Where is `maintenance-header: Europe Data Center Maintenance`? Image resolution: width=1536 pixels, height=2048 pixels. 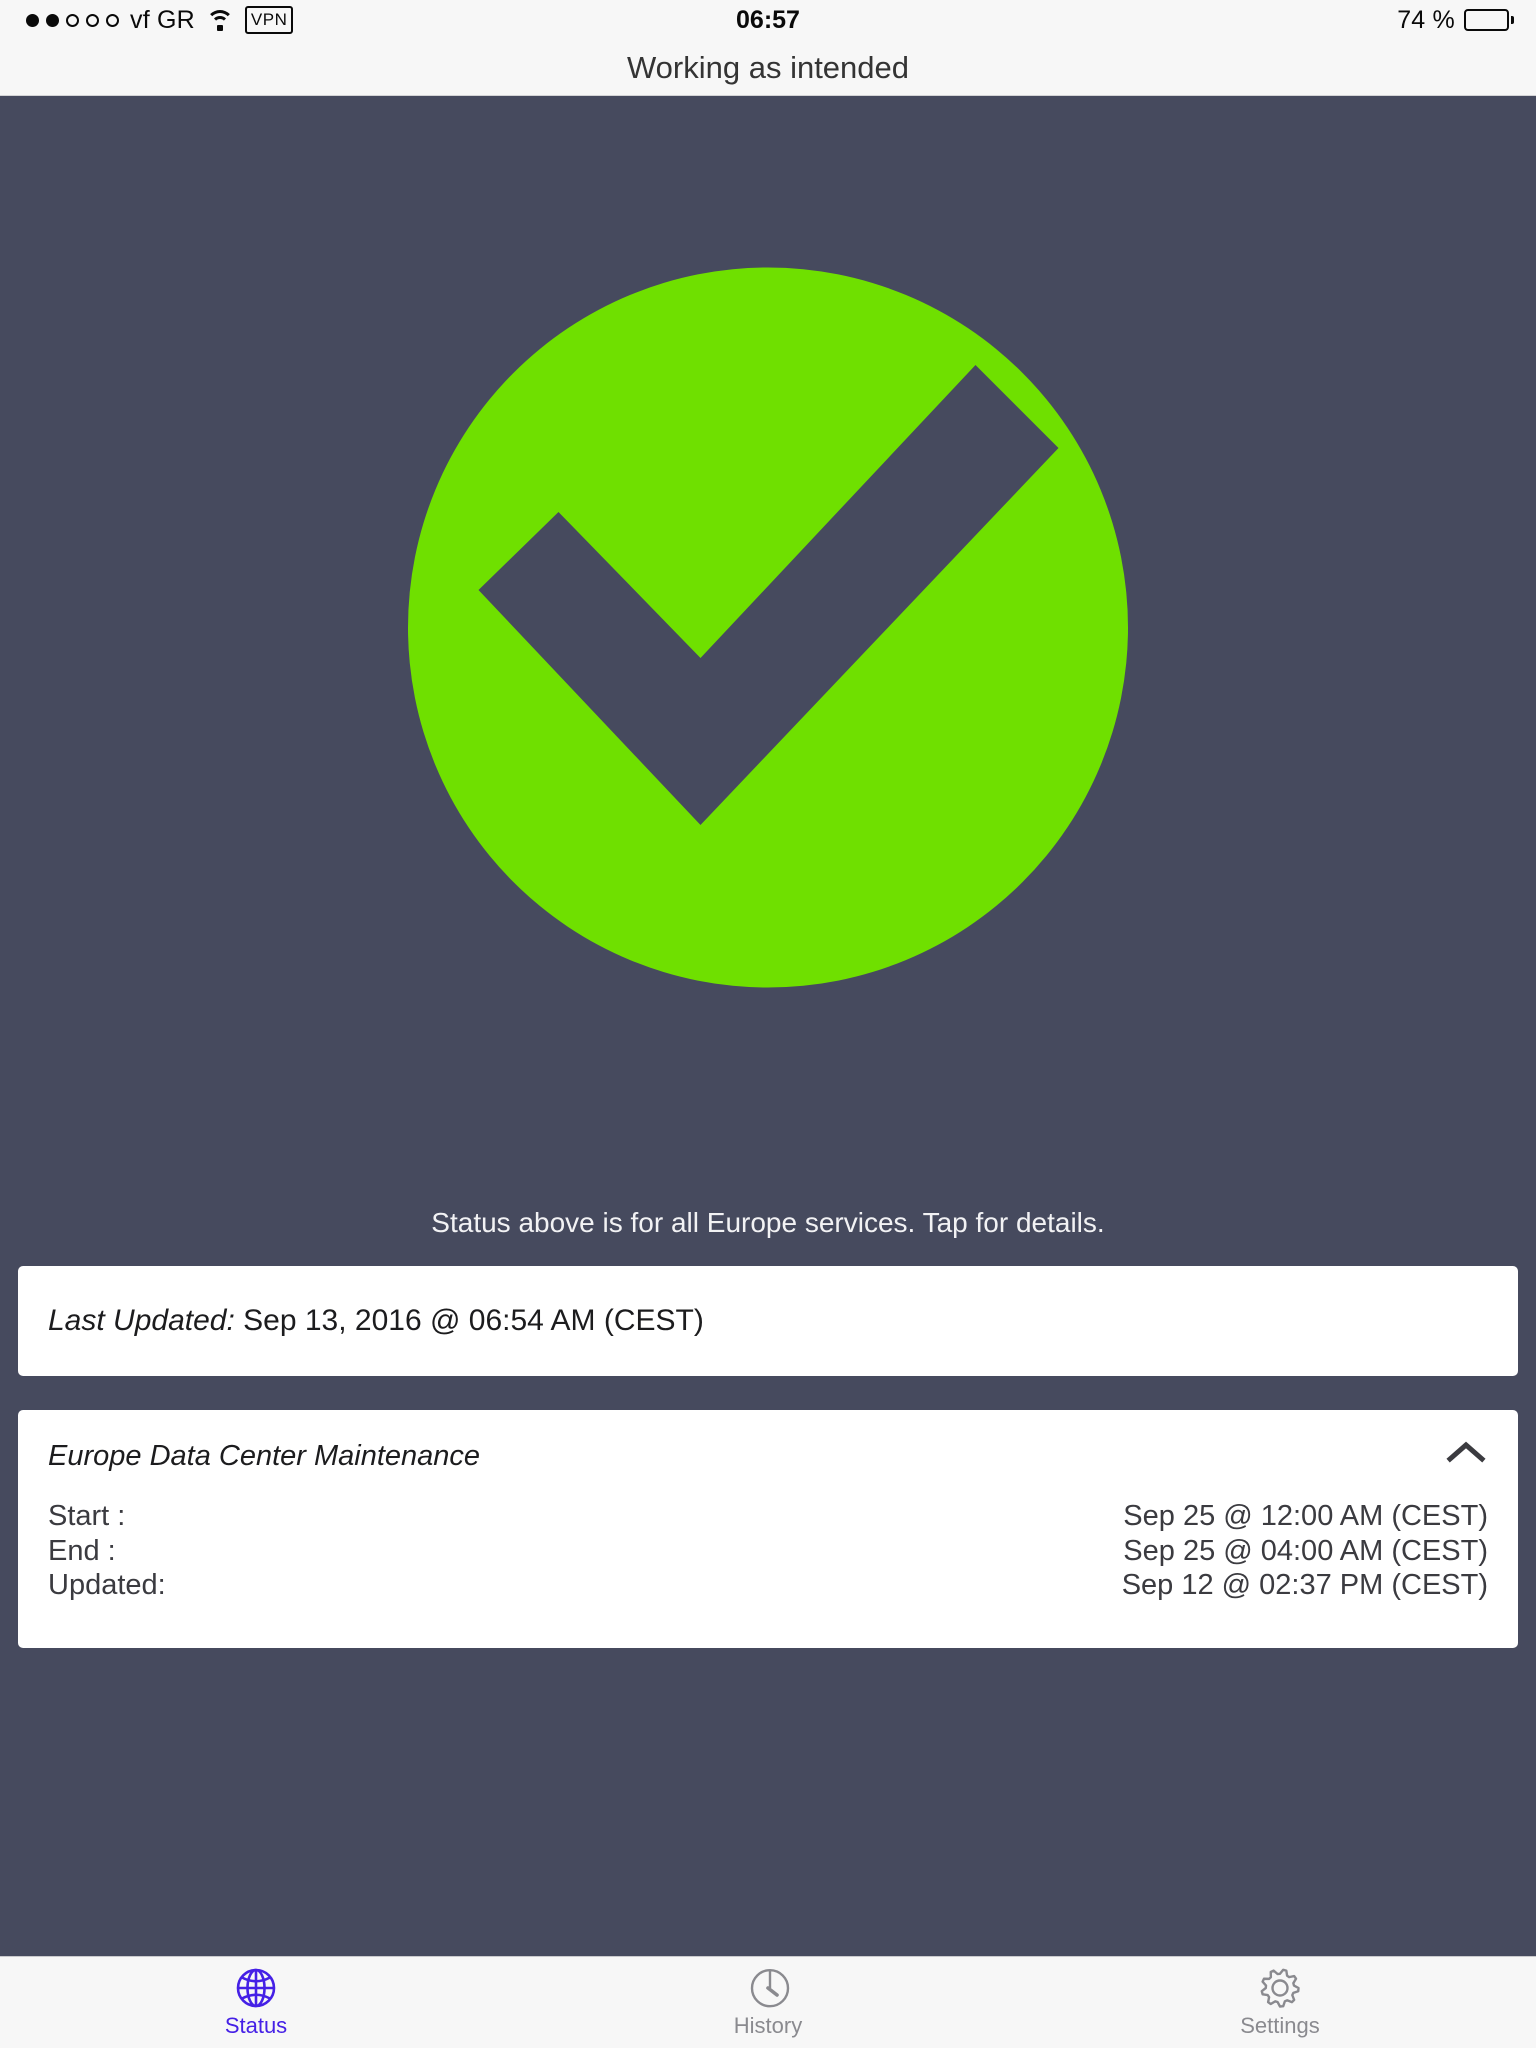 maintenance-header: Europe Data Center Maintenance is located at coordinates (768, 1455).